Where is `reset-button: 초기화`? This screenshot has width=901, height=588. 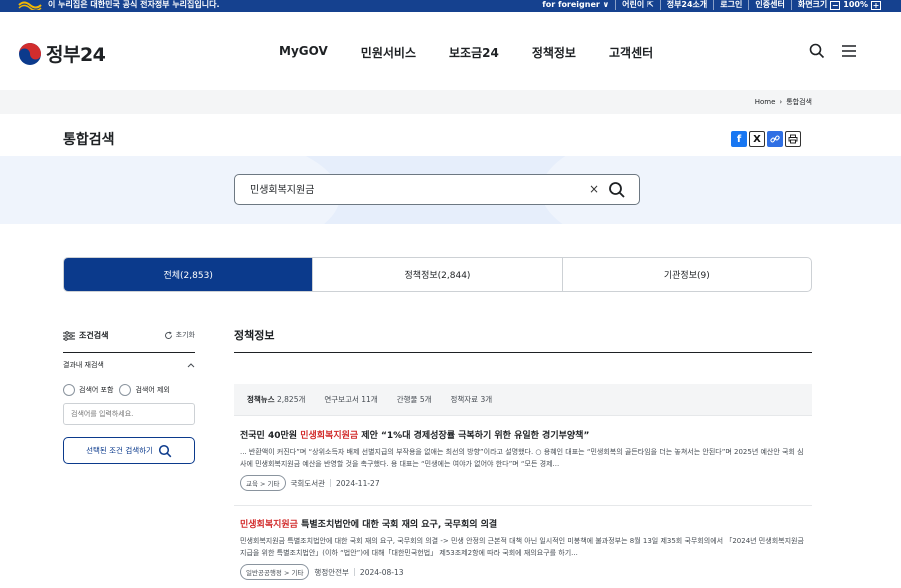 reset-button: 초기화 is located at coordinates (179, 335).